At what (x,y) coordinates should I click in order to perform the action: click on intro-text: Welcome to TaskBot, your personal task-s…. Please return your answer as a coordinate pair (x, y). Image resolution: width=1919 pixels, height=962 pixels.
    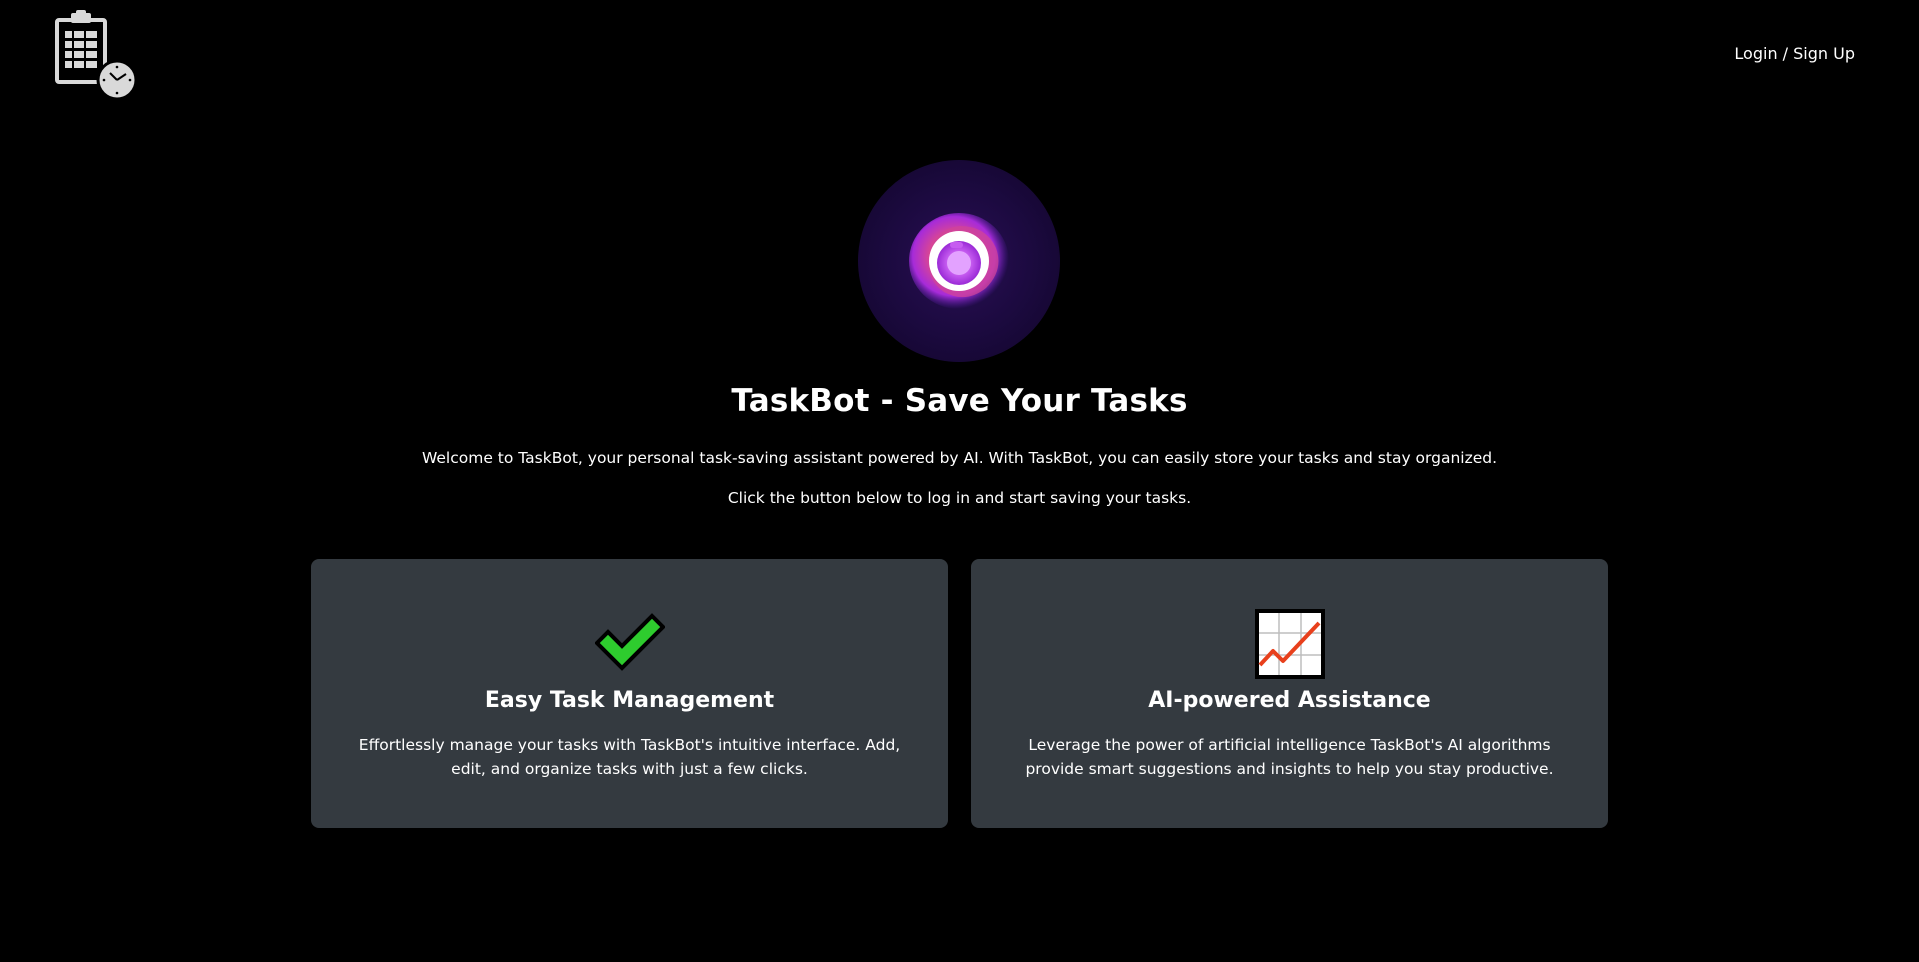
    Looking at the image, I should click on (959, 458).